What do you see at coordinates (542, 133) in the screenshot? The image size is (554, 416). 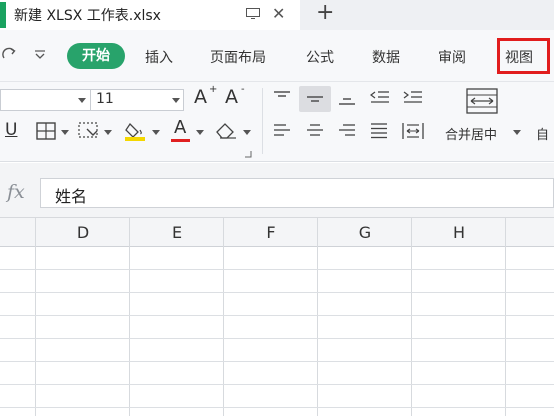 I see `autowrap-label: 自` at bounding box center [542, 133].